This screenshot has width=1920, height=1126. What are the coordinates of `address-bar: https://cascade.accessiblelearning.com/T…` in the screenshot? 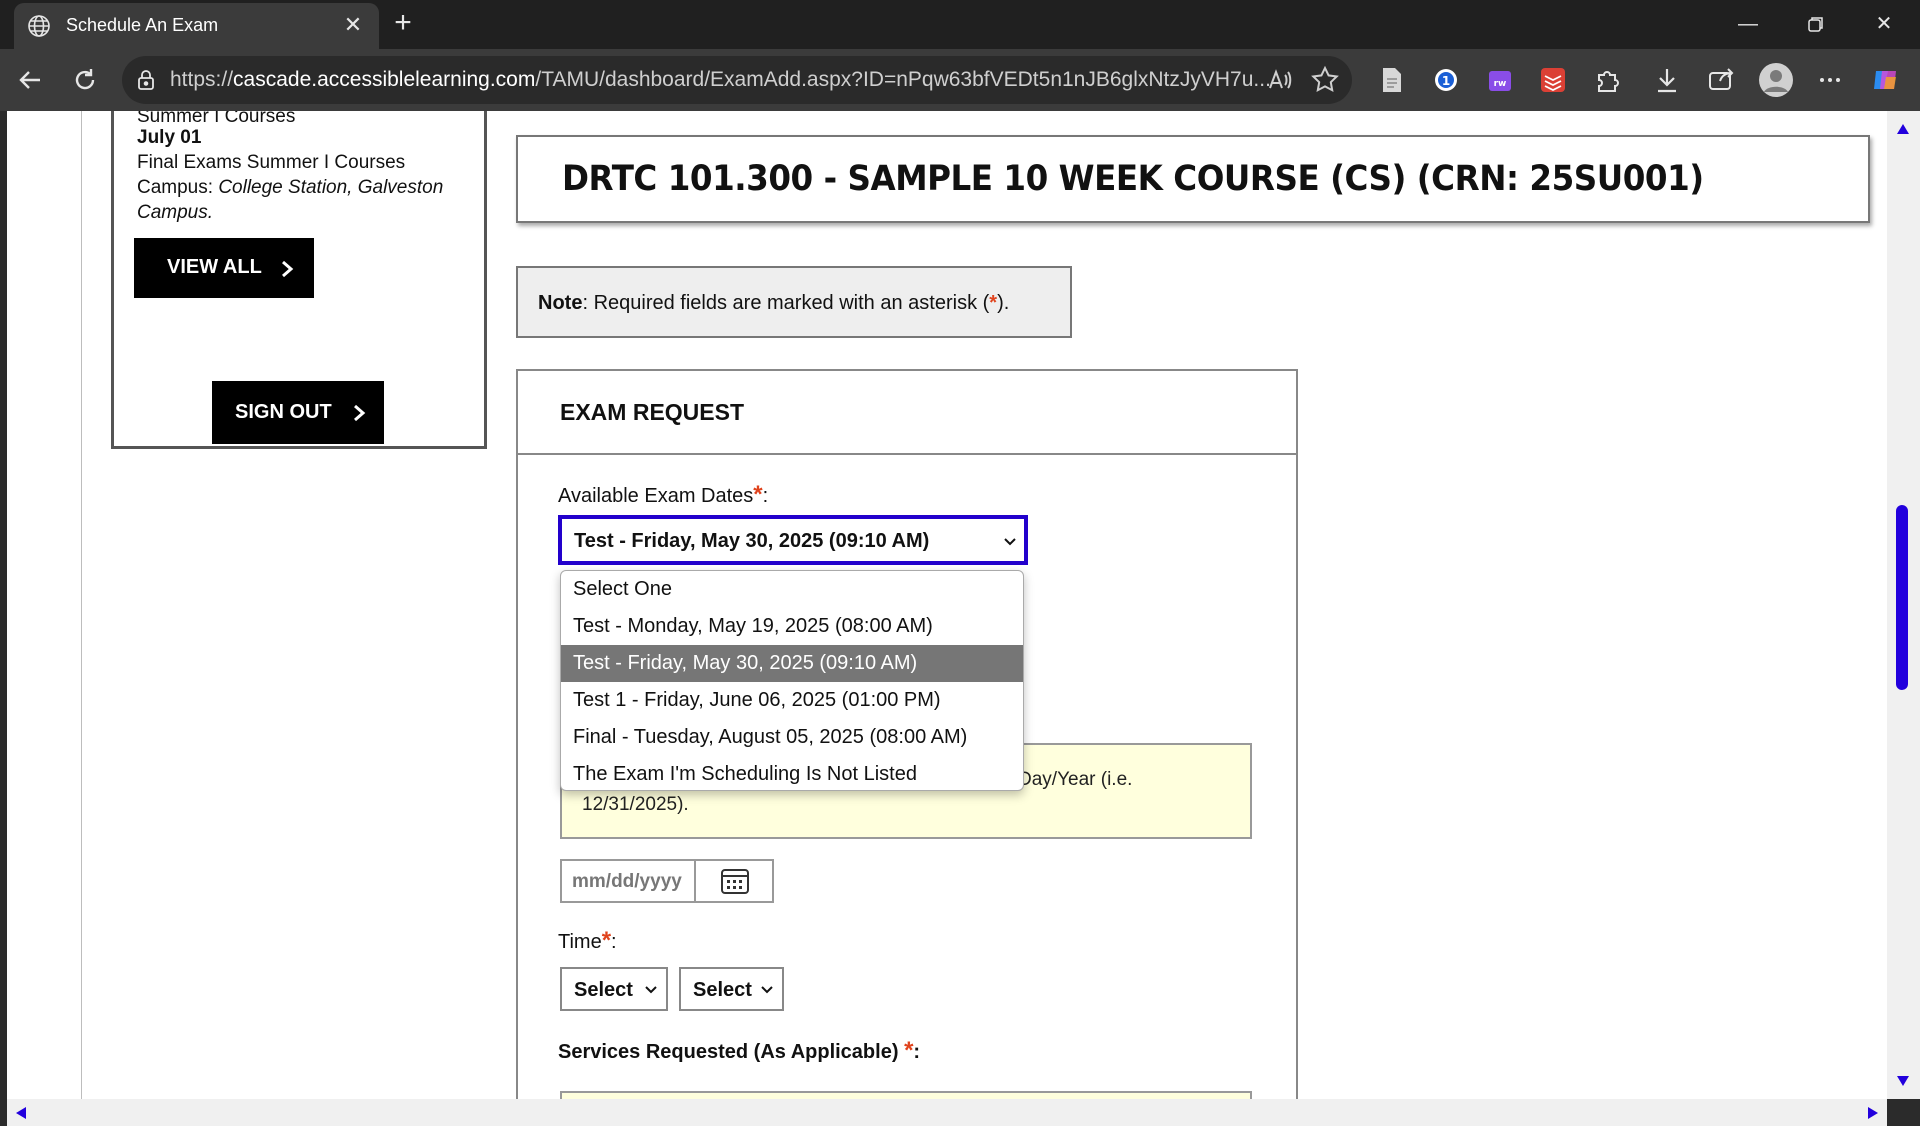 It's located at (737, 80).